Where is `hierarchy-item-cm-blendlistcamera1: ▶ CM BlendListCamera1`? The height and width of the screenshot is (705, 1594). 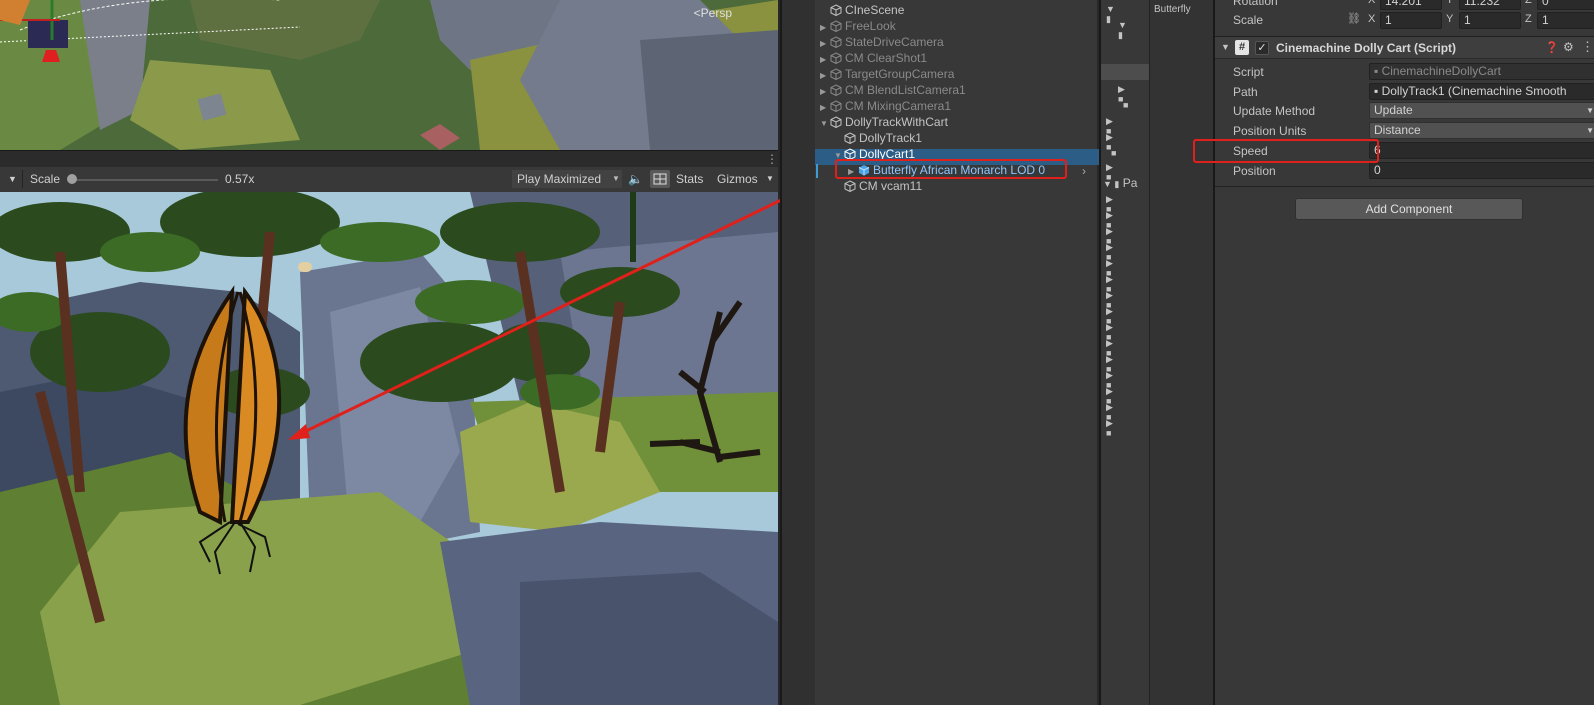
hierarchy-item-cm-blendlistcamera1: ▶ CM BlendListCamera1 is located at coordinates (893, 90).